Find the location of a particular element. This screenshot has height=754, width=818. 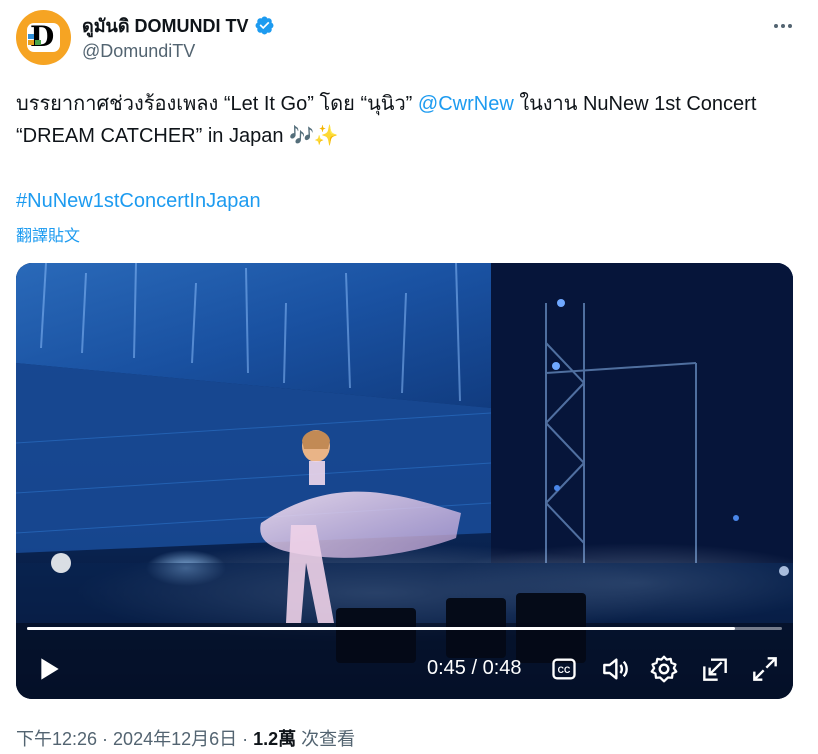

music-sparkles-emoji: 🎶✨ is located at coordinates (314, 136).